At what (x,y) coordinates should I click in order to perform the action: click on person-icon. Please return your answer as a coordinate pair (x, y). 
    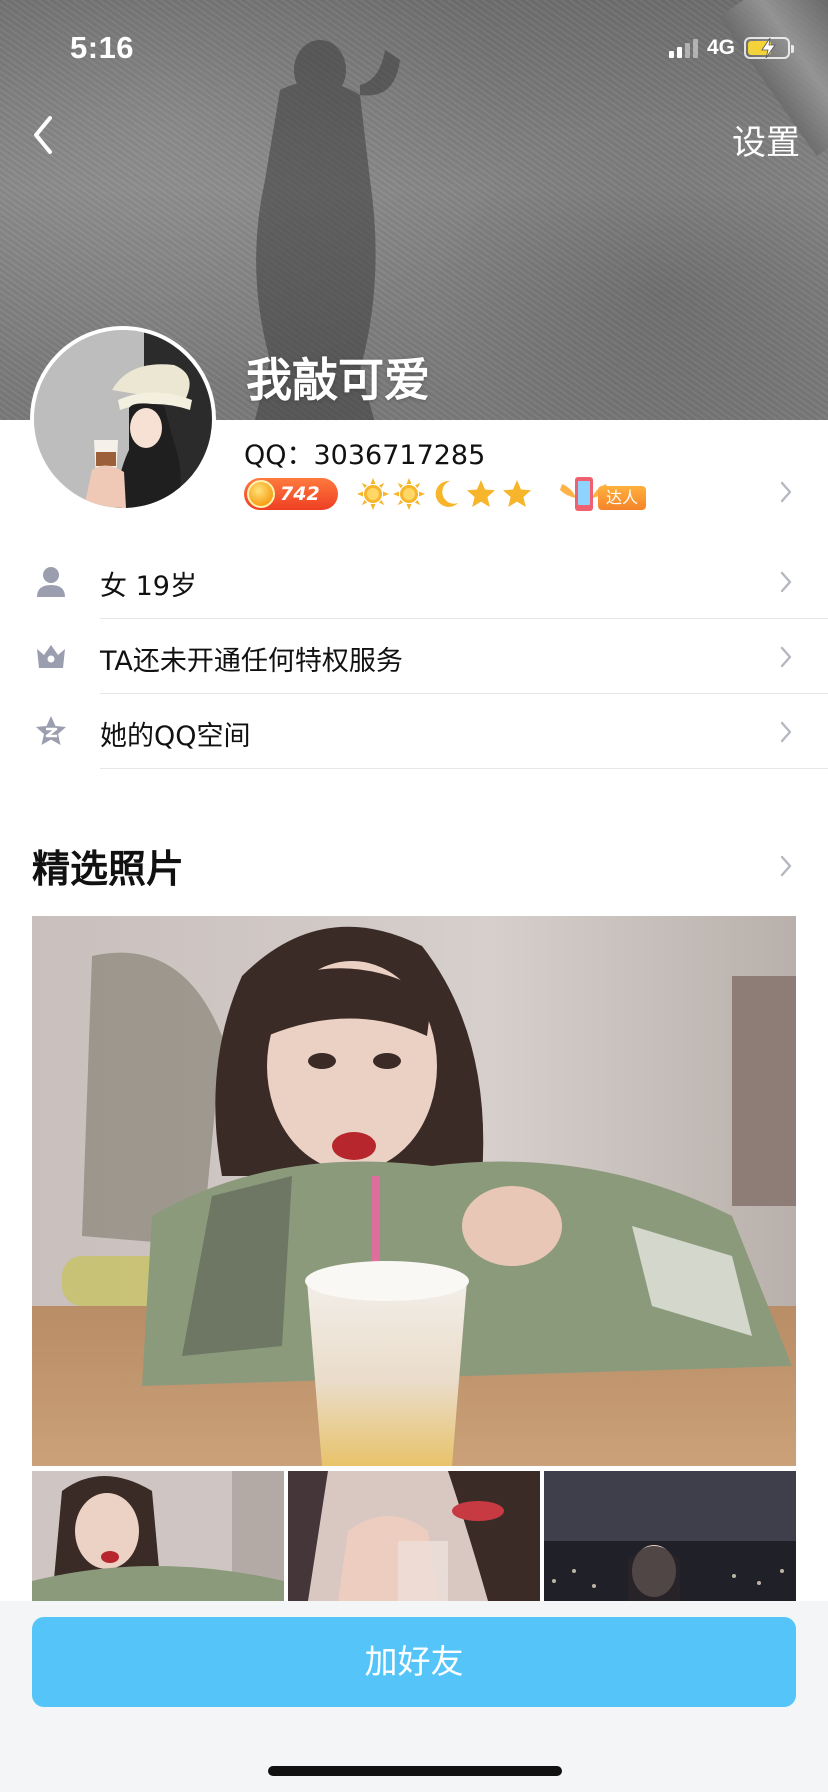
    Looking at the image, I should click on (51, 582).